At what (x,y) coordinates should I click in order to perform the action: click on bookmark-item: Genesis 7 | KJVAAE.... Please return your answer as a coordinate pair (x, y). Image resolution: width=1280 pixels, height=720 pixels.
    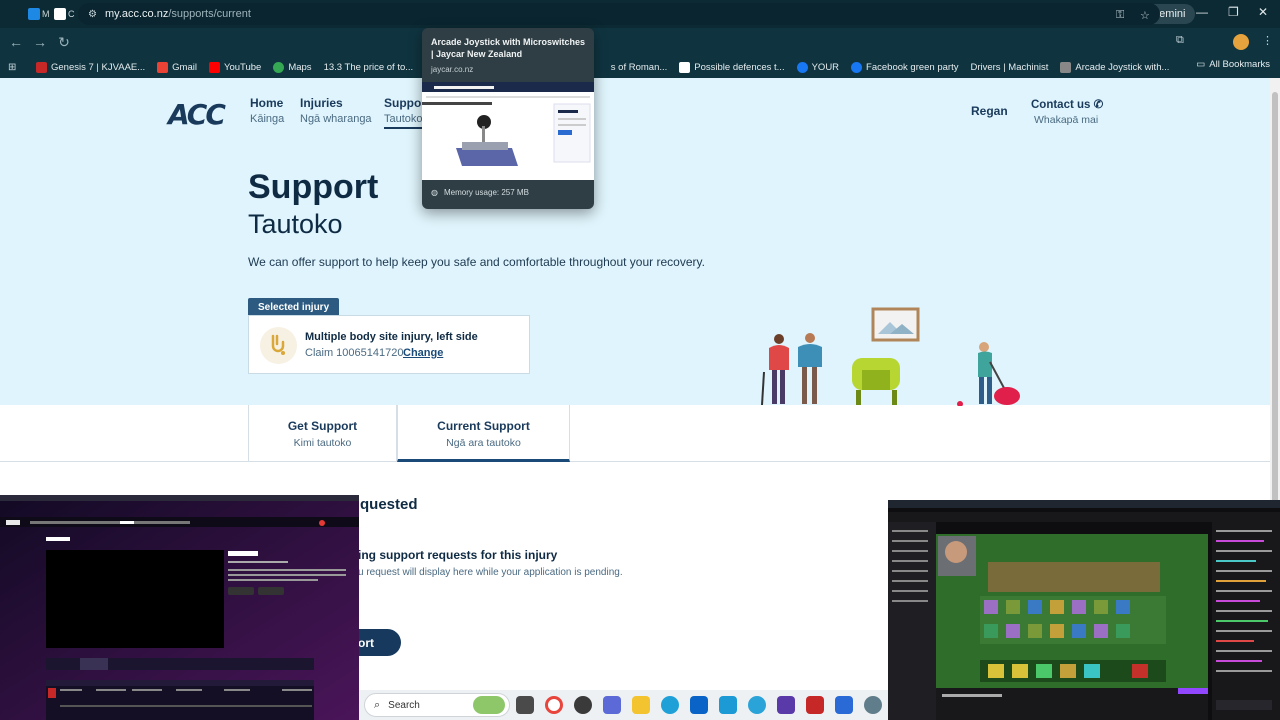
    Looking at the image, I should click on (90, 67).